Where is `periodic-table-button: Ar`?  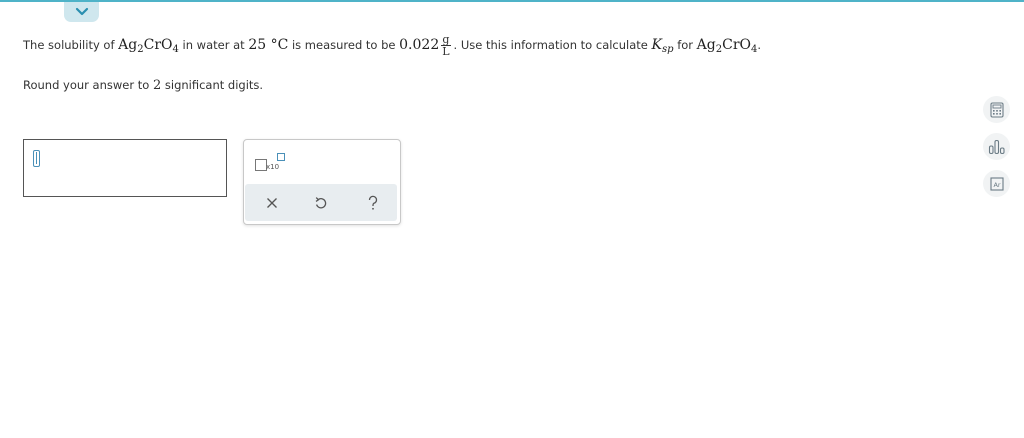
periodic-table-button: Ar is located at coordinates (996, 183).